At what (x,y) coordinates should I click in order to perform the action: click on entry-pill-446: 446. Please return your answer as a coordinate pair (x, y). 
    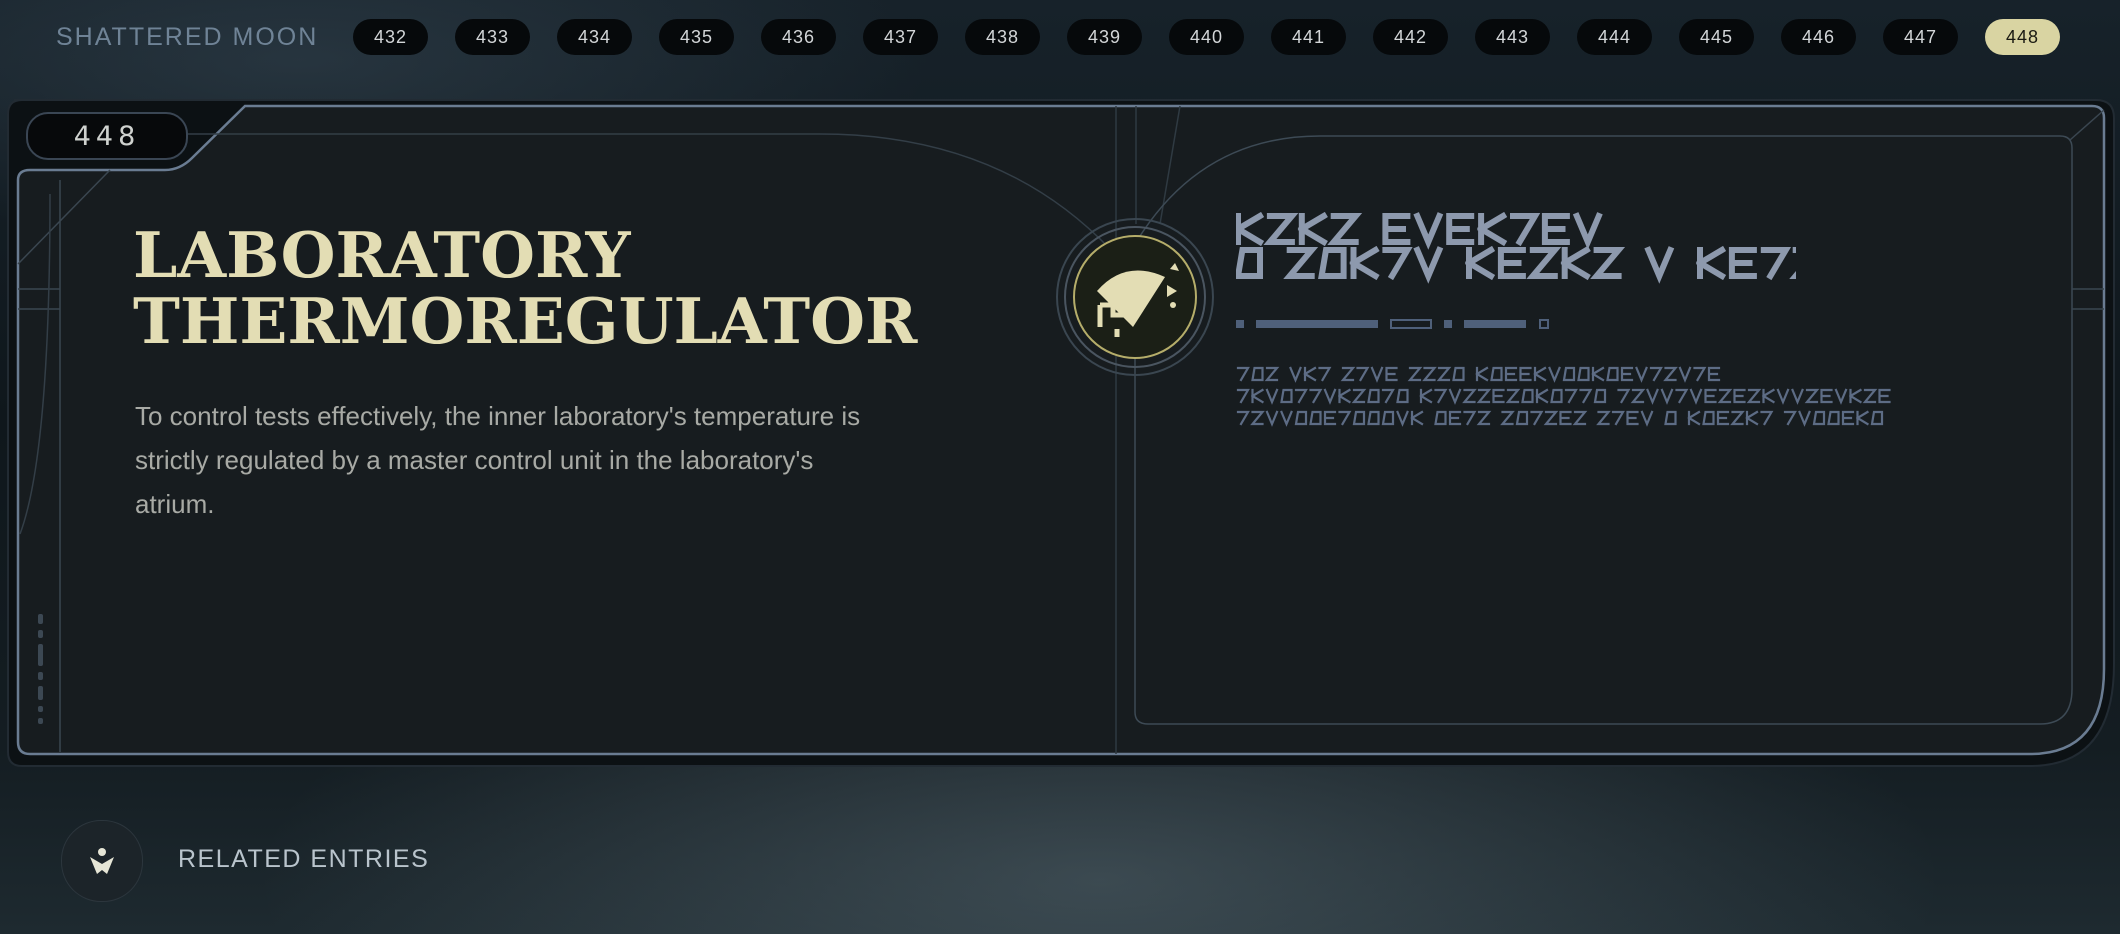
    Looking at the image, I should click on (1818, 37).